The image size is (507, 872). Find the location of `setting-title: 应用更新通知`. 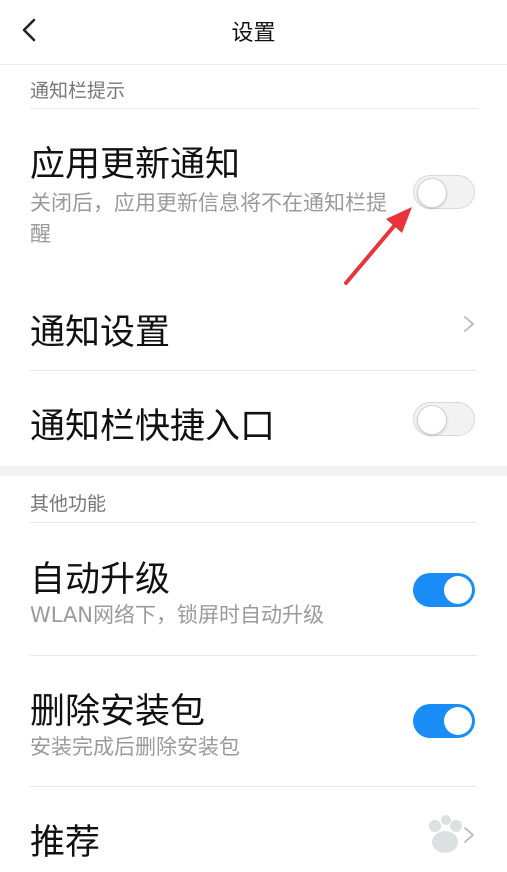

setting-title: 应用更新通知 is located at coordinates (135, 165).